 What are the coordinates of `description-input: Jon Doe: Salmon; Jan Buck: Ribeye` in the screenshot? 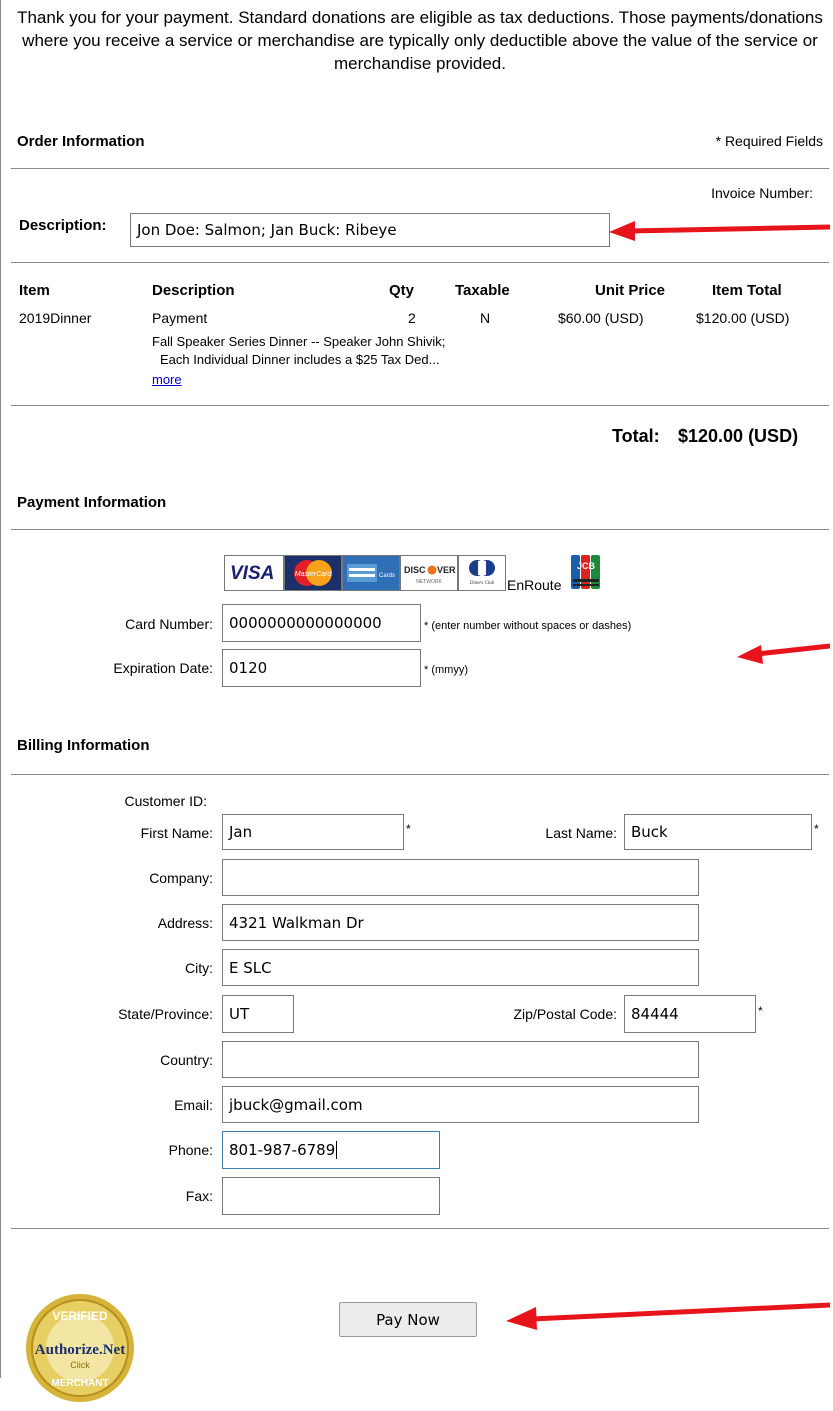 It's located at (370, 230).